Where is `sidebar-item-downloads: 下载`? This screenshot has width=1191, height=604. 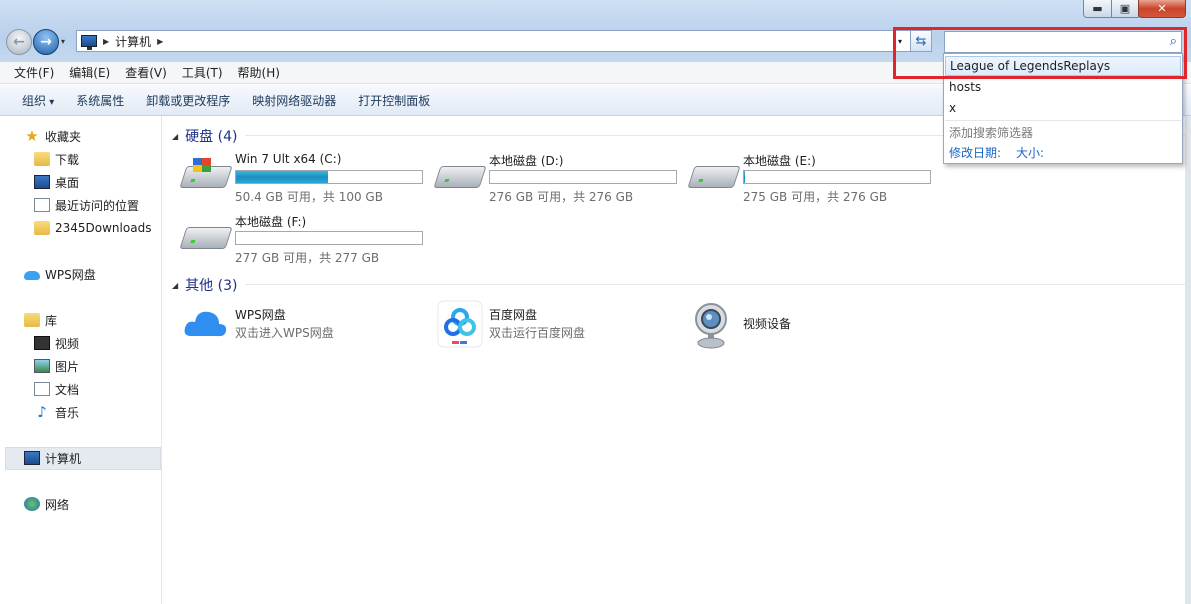
sidebar-item-downloads: 下载 is located at coordinates (56, 159).